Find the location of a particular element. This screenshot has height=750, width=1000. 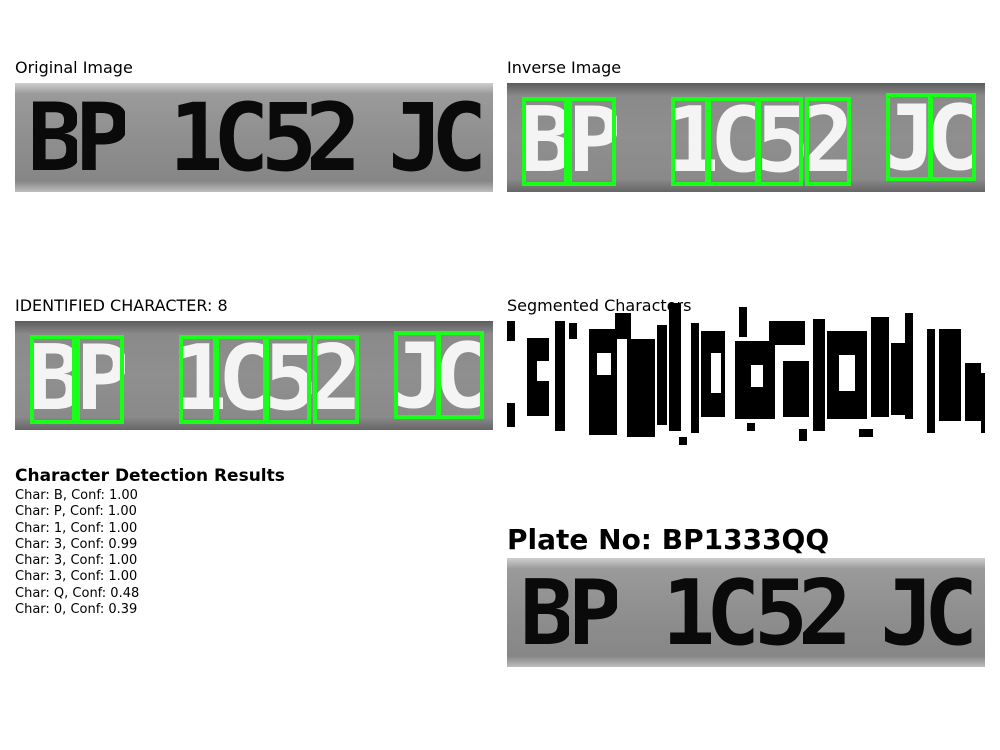

segmented-characters-title: Segmented Characters is located at coordinates (599, 305).